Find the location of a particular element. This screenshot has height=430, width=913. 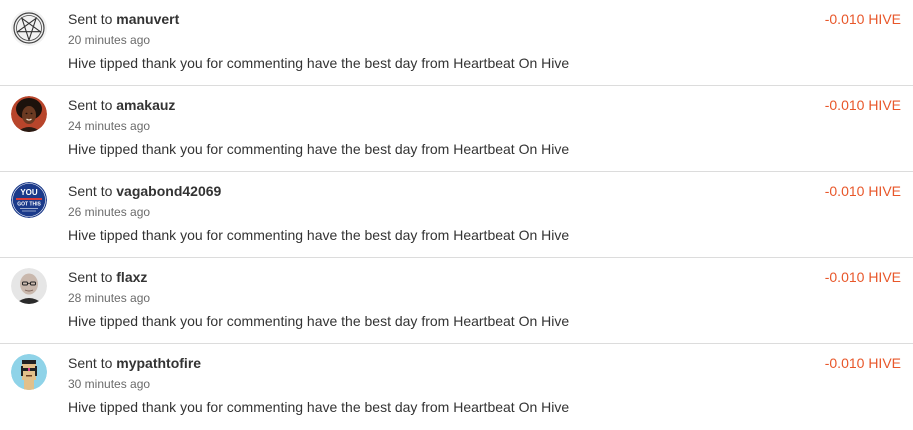

timestamp: 28 minutes ago is located at coordinates (109, 298).